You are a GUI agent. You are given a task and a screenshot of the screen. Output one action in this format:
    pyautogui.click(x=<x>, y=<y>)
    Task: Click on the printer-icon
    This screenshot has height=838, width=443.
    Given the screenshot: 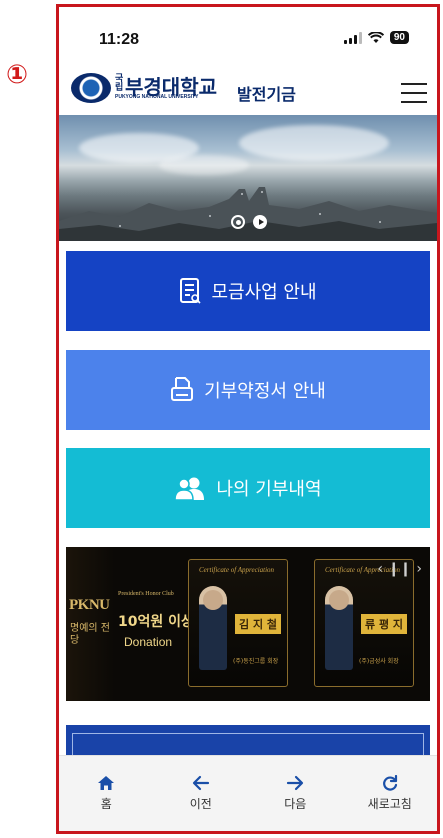 What is the action you would take?
    pyautogui.click(x=182, y=389)
    